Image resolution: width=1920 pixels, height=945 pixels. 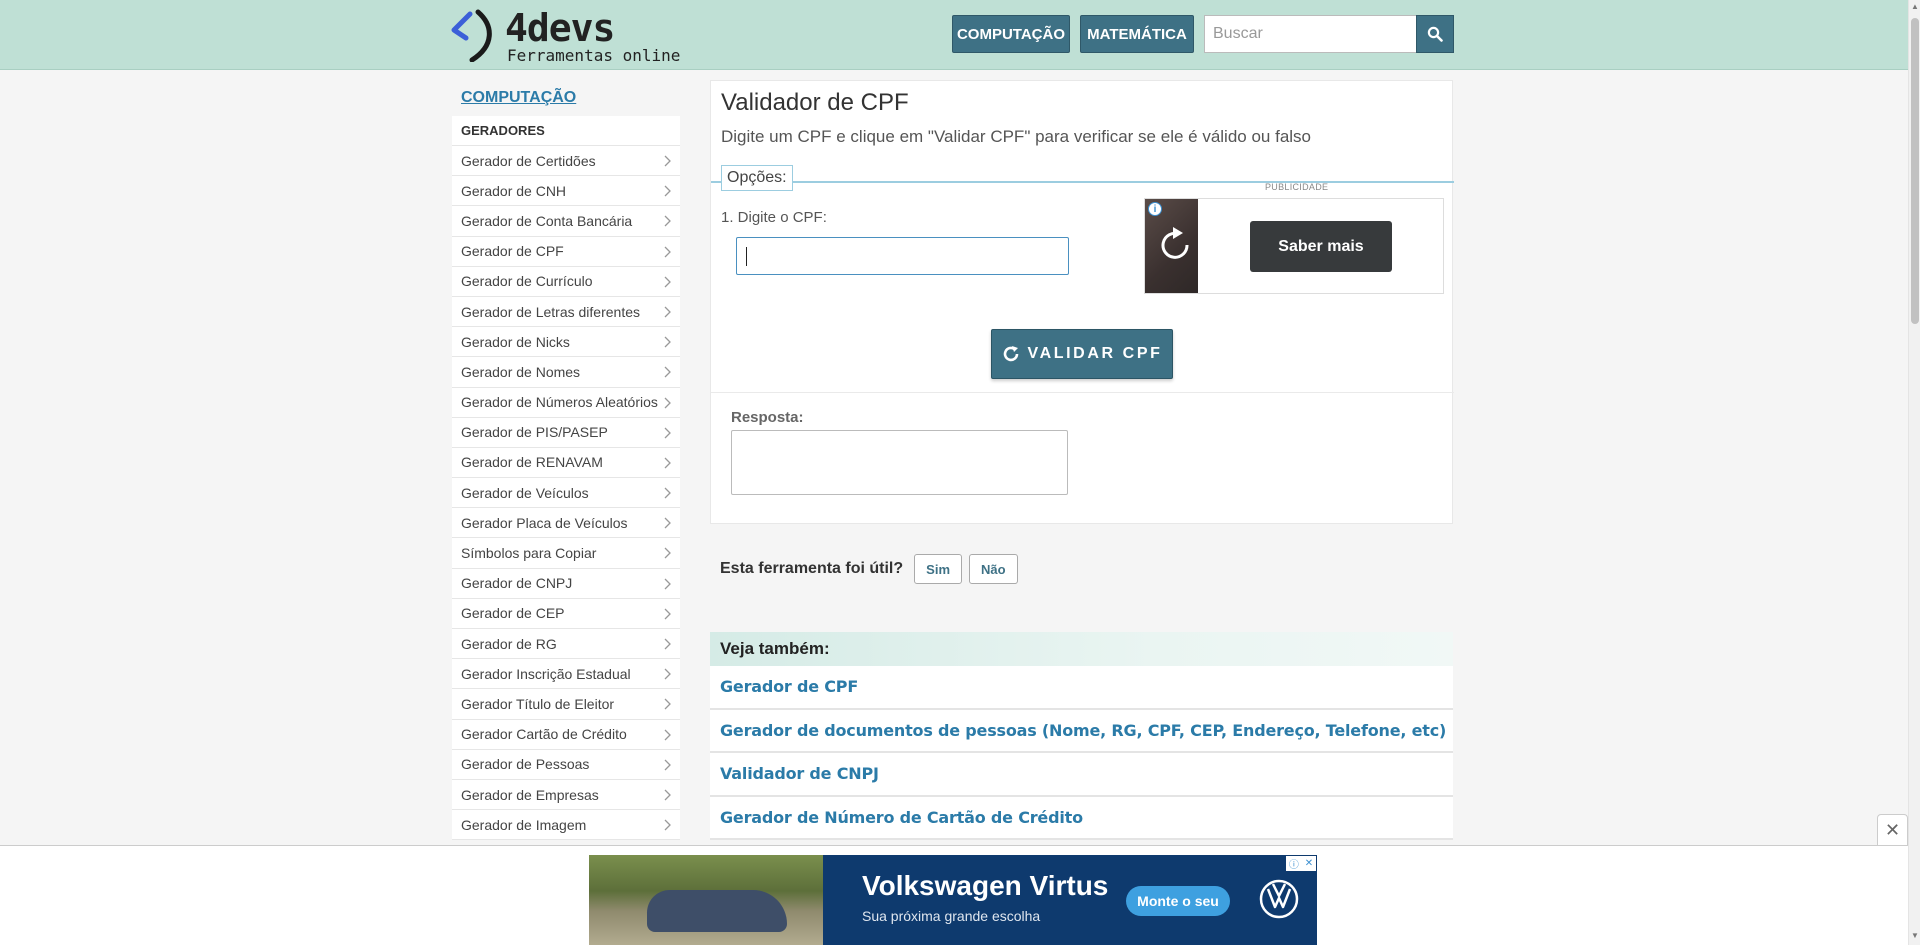 What do you see at coordinates (1011, 34) in the screenshot?
I see `nav-computacao-button: COMPUTAÇÃO` at bounding box center [1011, 34].